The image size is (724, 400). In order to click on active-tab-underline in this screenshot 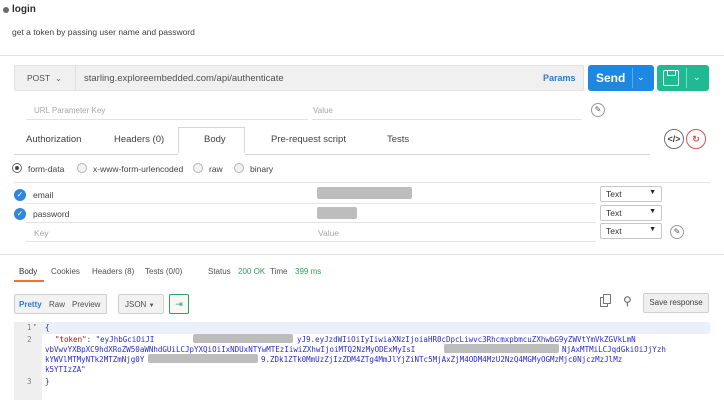, I will do `click(29, 281)`.